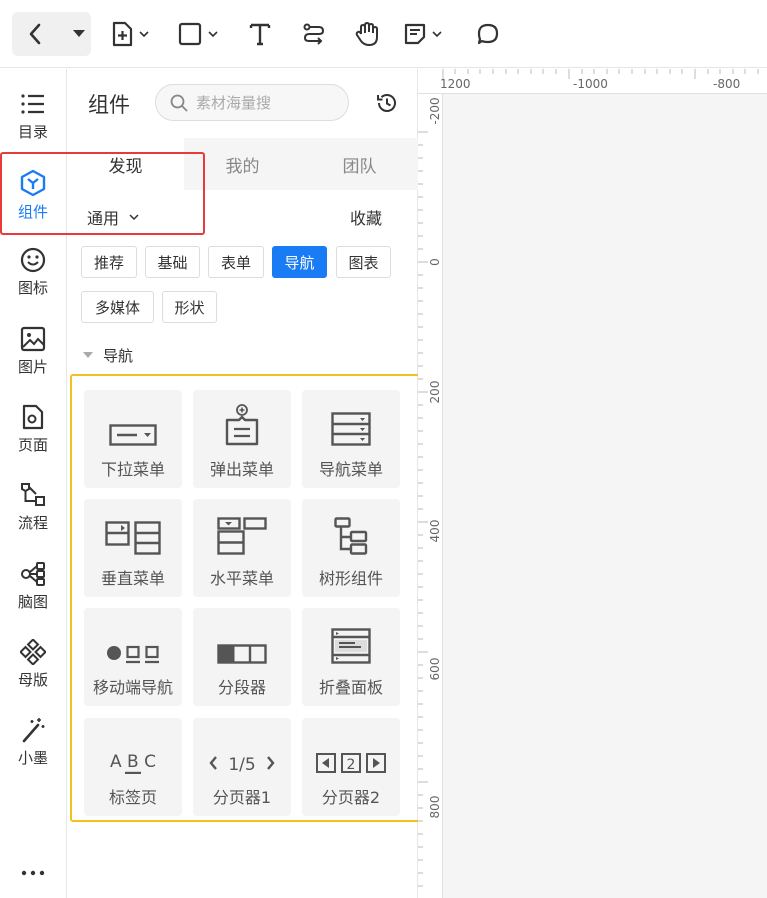 Image resolution: width=767 pixels, height=898 pixels. What do you see at coordinates (351, 797) in the screenshot?
I see `component-label: 分页器2` at bounding box center [351, 797].